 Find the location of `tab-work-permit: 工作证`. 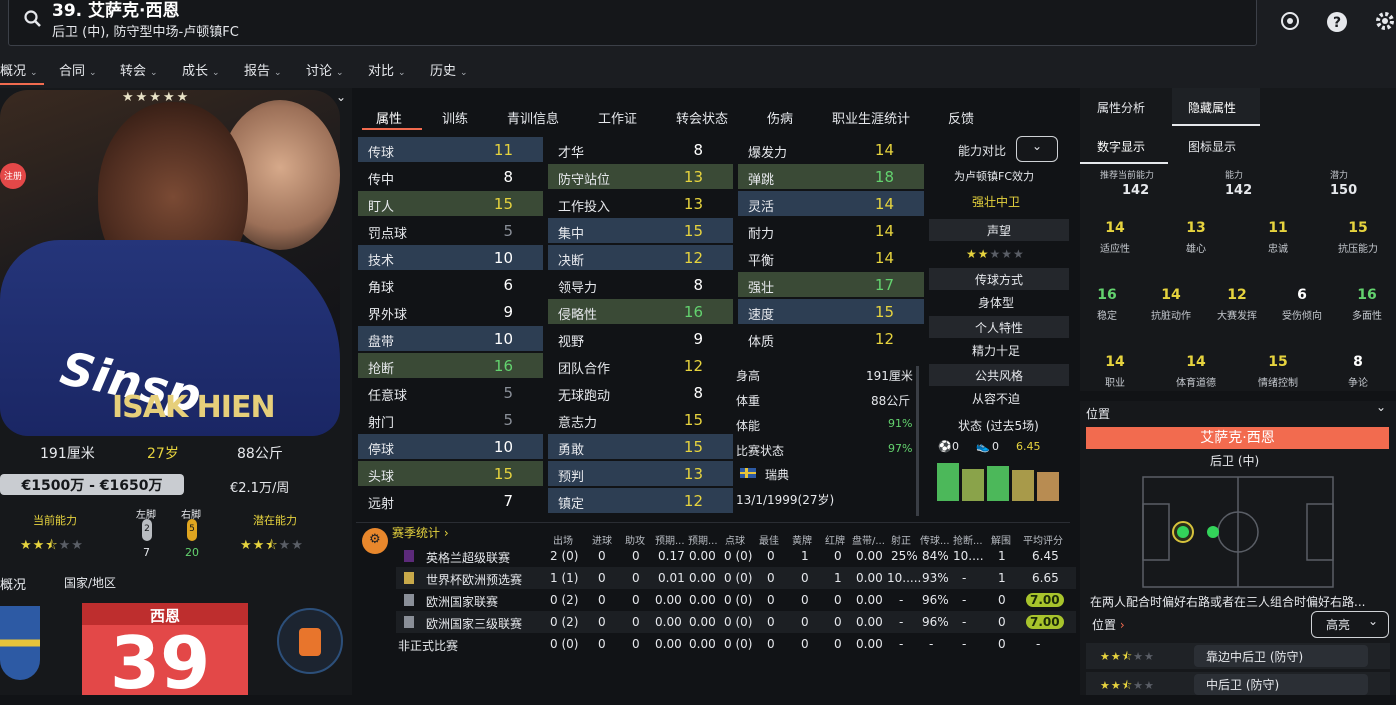

tab-work-permit: 工作证 is located at coordinates (617, 117).